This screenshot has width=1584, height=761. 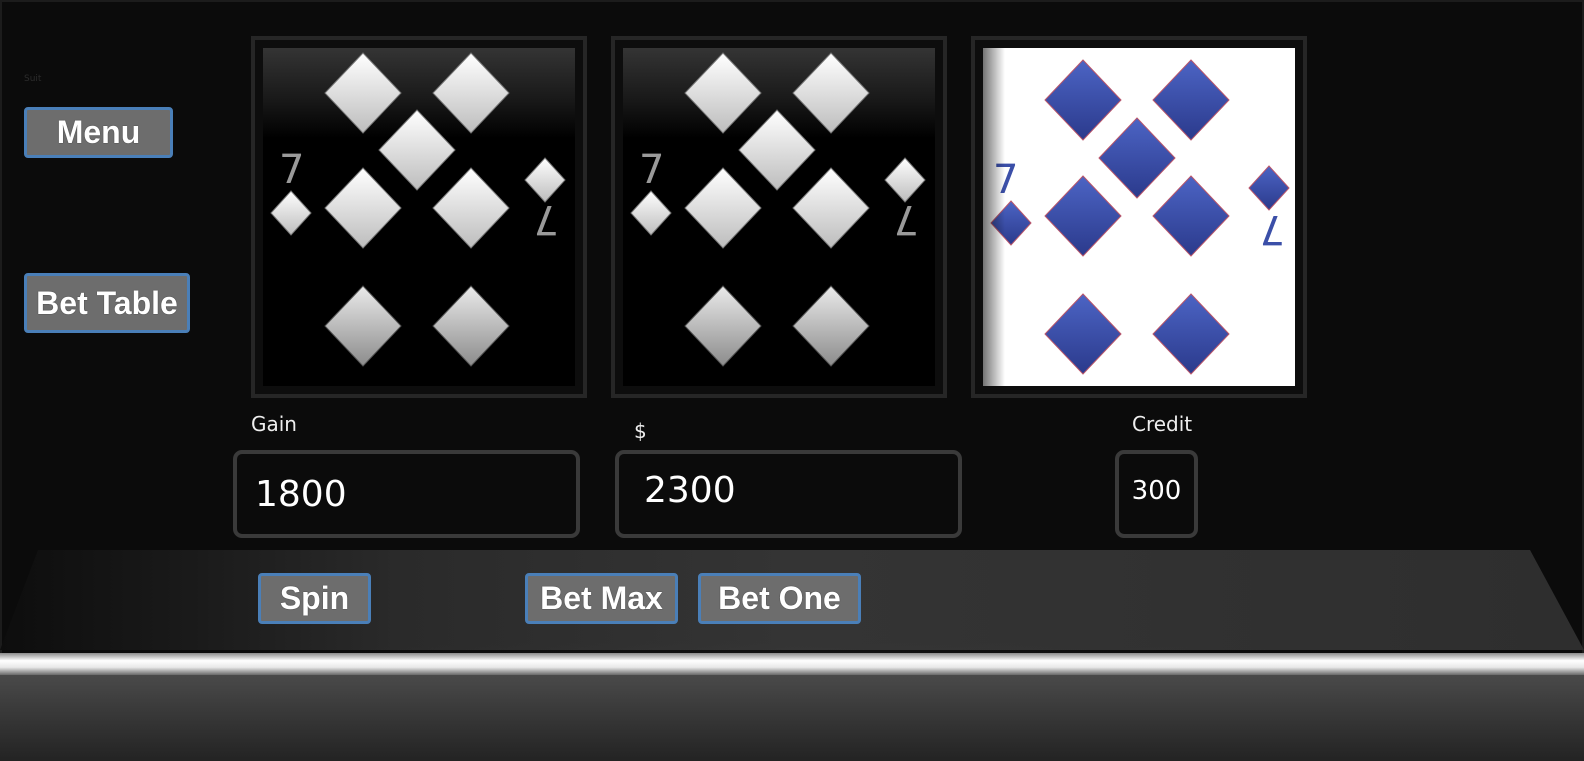 What do you see at coordinates (788, 494) in the screenshot?
I see `money-field: 2300` at bounding box center [788, 494].